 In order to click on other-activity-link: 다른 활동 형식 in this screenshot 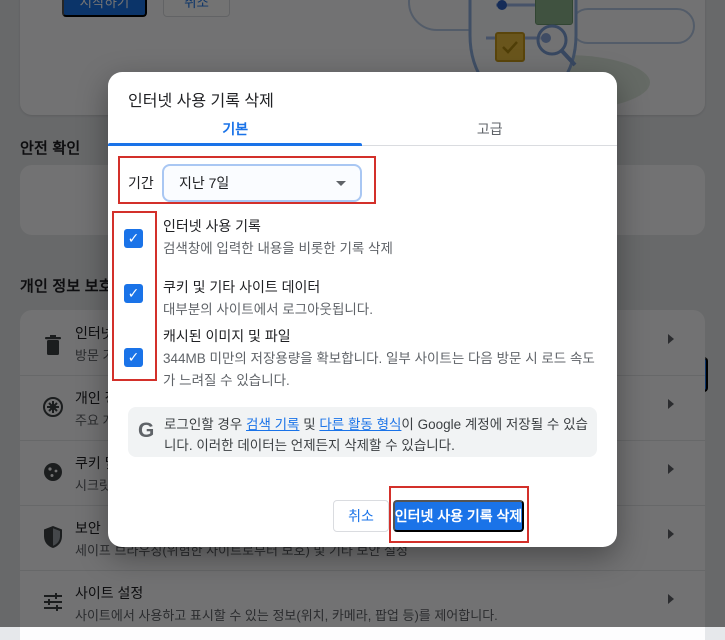, I will do `click(360, 424)`.